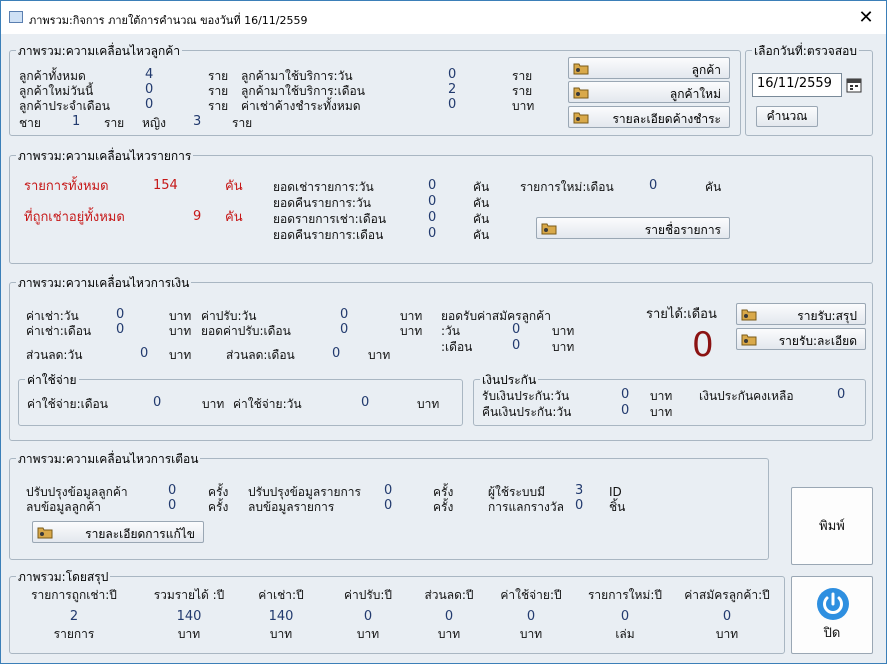 The image size is (887, 664). I want to click on prize-label: การแลกรางวัล, so click(526, 507).